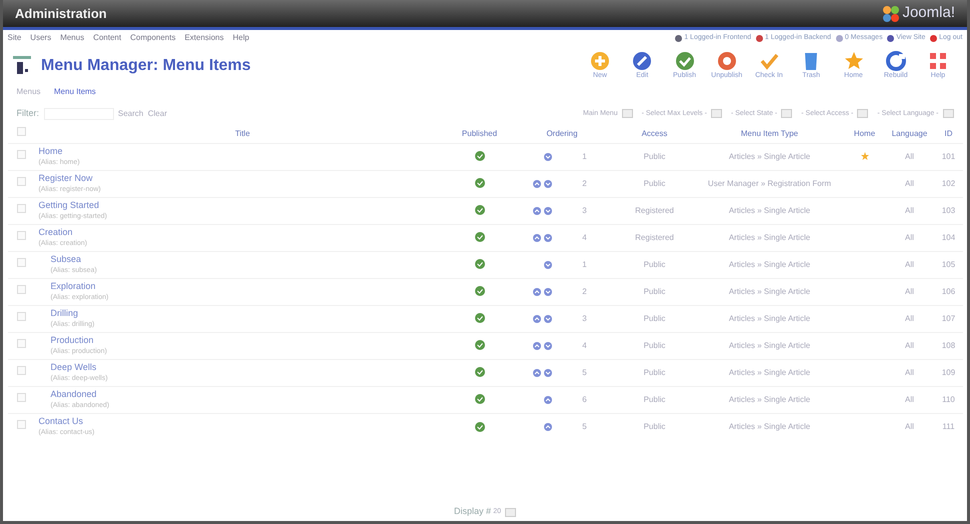  I want to click on item-title: Contact Us, so click(242, 421).